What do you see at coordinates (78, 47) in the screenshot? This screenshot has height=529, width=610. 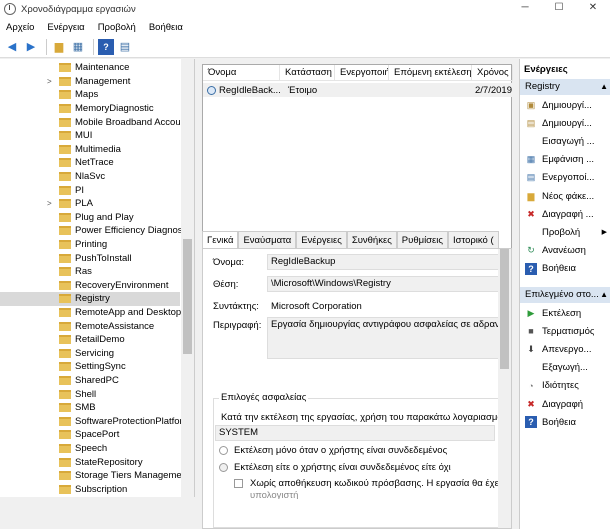 I see `show-hide-tree-icon: ▦` at bounding box center [78, 47].